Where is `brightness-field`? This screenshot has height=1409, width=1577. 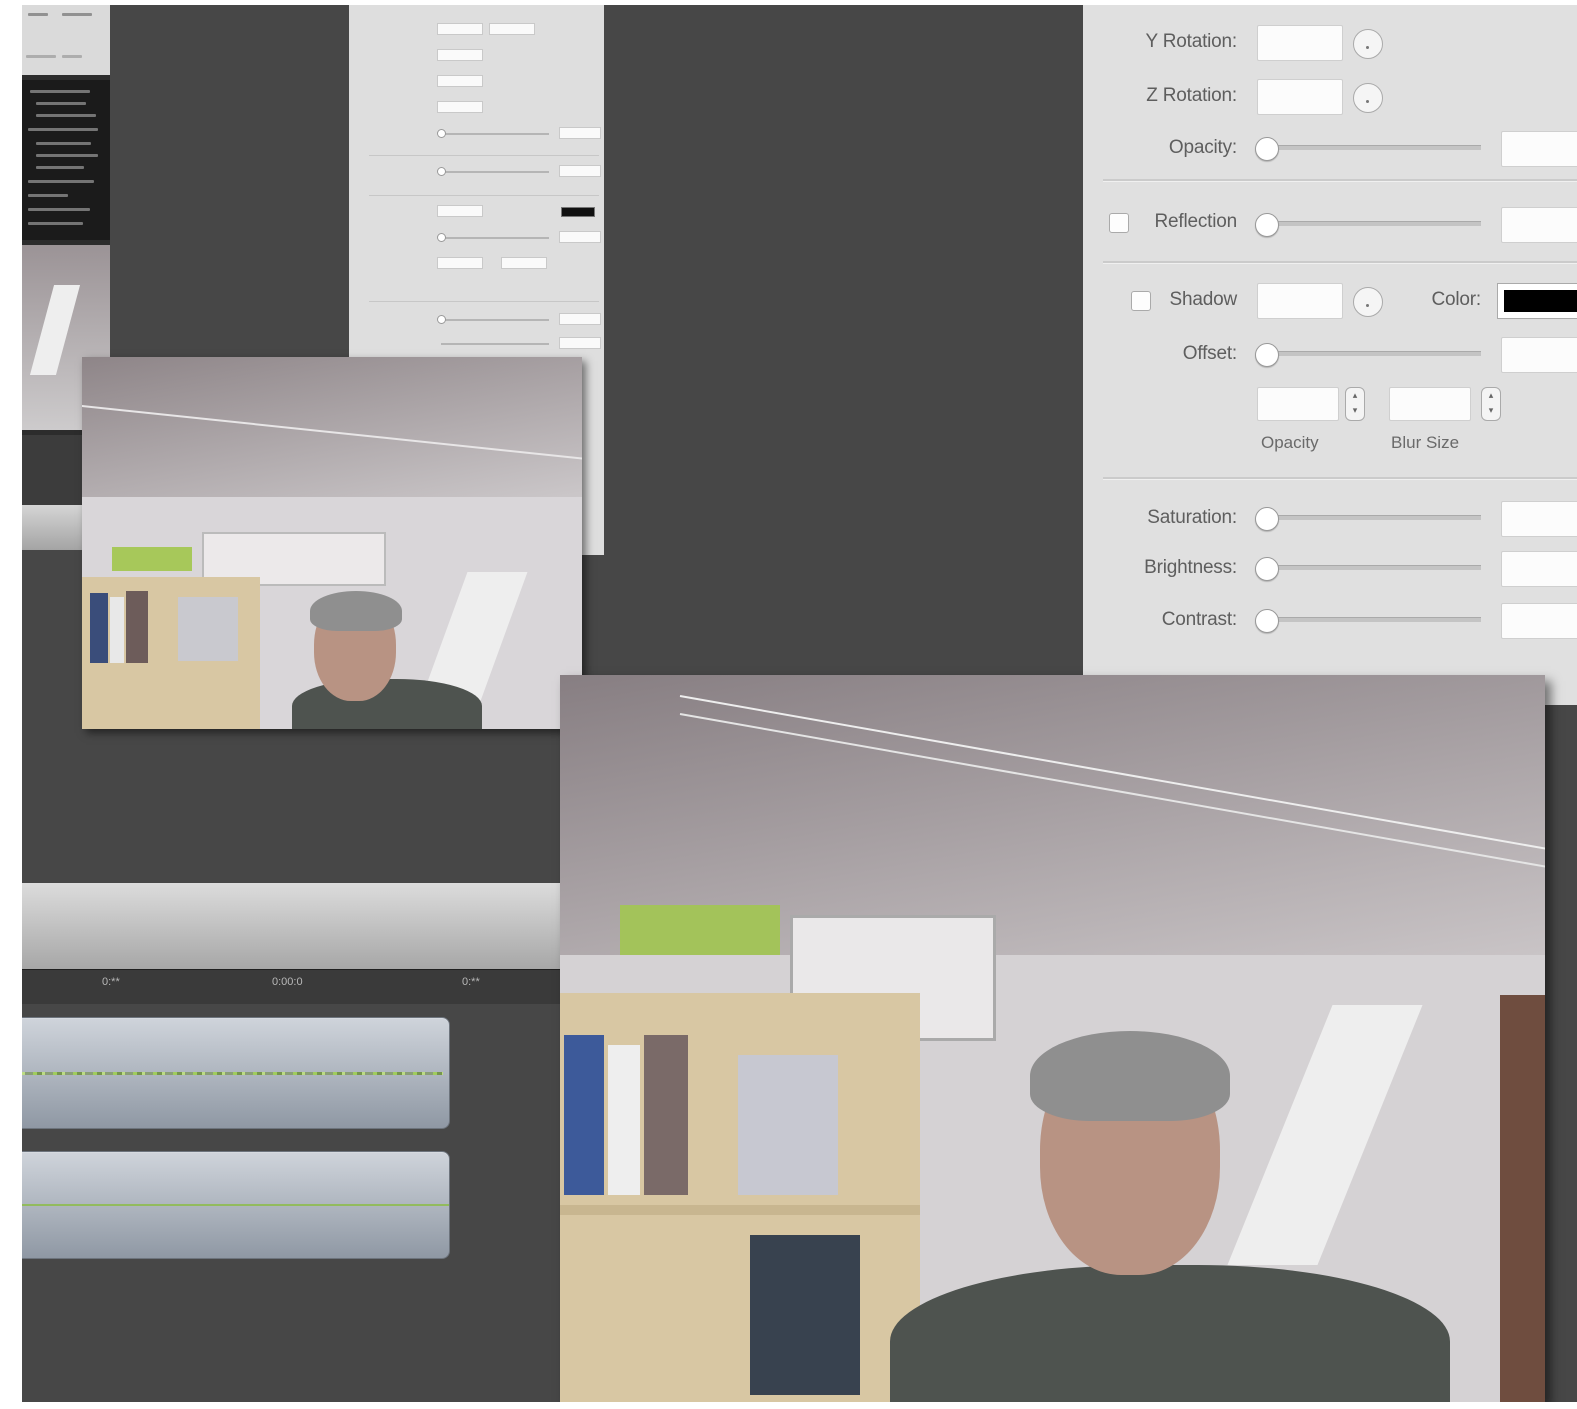
brightness-field is located at coordinates (1539, 569).